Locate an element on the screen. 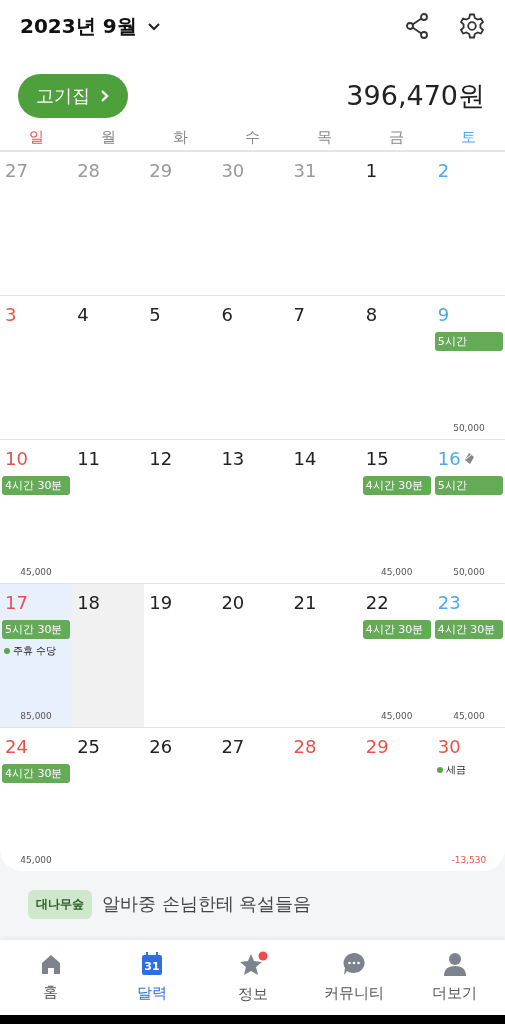 Image resolution: width=505 pixels, height=1024 pixels. day-number: 15 is located at coordinates (377, 458).